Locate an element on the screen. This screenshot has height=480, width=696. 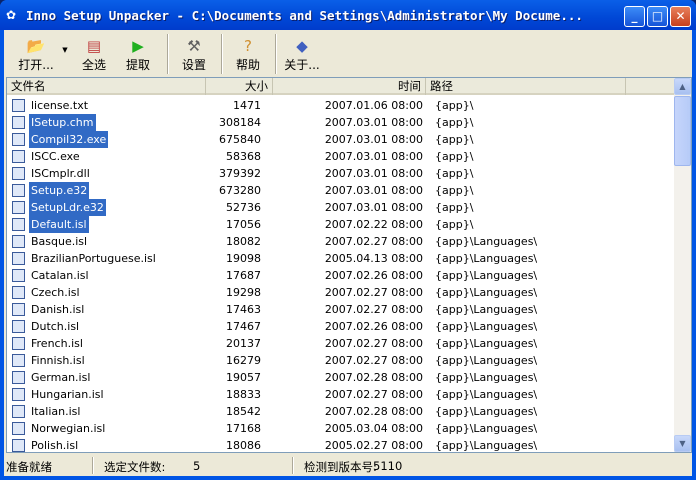
file-row: Setup.e32 673280 2007.03.01 08:00 {app}\ is located at coordinates (342, 190).